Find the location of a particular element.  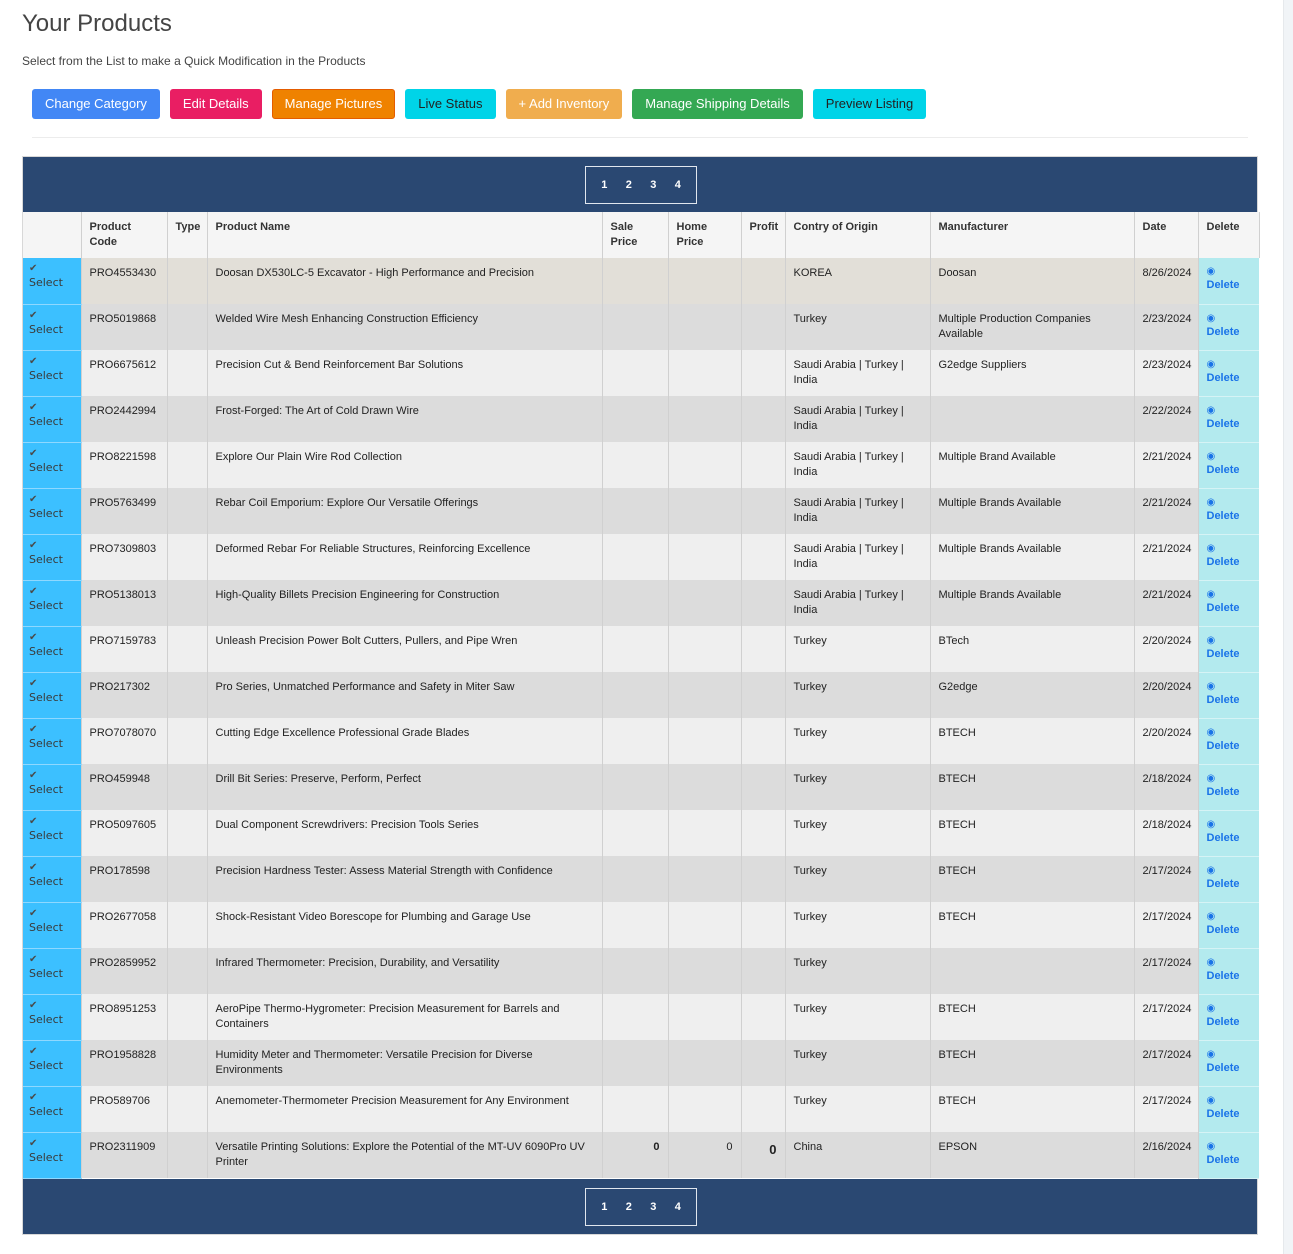

col-header-home-price: Home Price is located at coordinates (705, 235).